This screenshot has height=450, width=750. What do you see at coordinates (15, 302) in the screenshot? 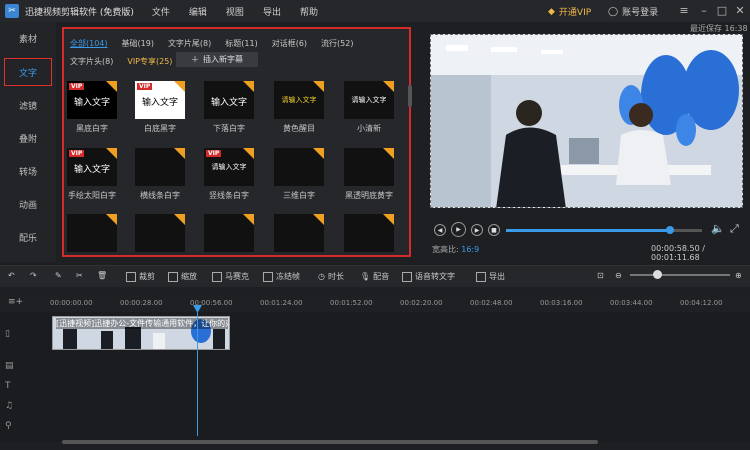
I see `add-track-icon: ≡+` at bounding box center [15, 302].